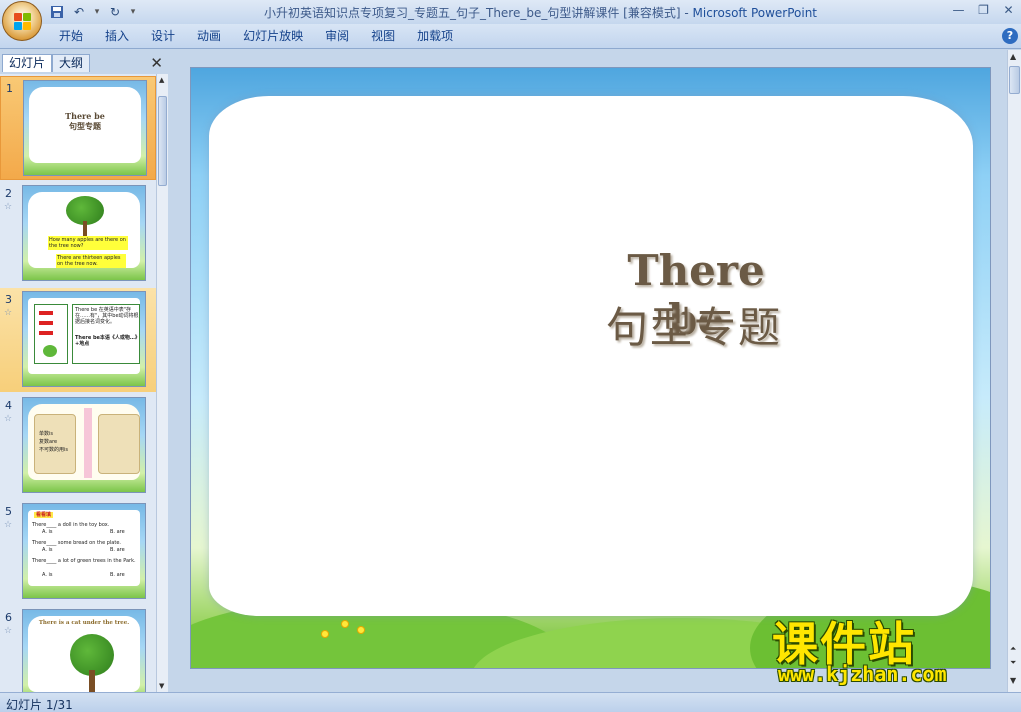  What do you see at coordinates (8, 617) in the screenshot?
I see `slide-number: 6` at bounding box center [8, 617].